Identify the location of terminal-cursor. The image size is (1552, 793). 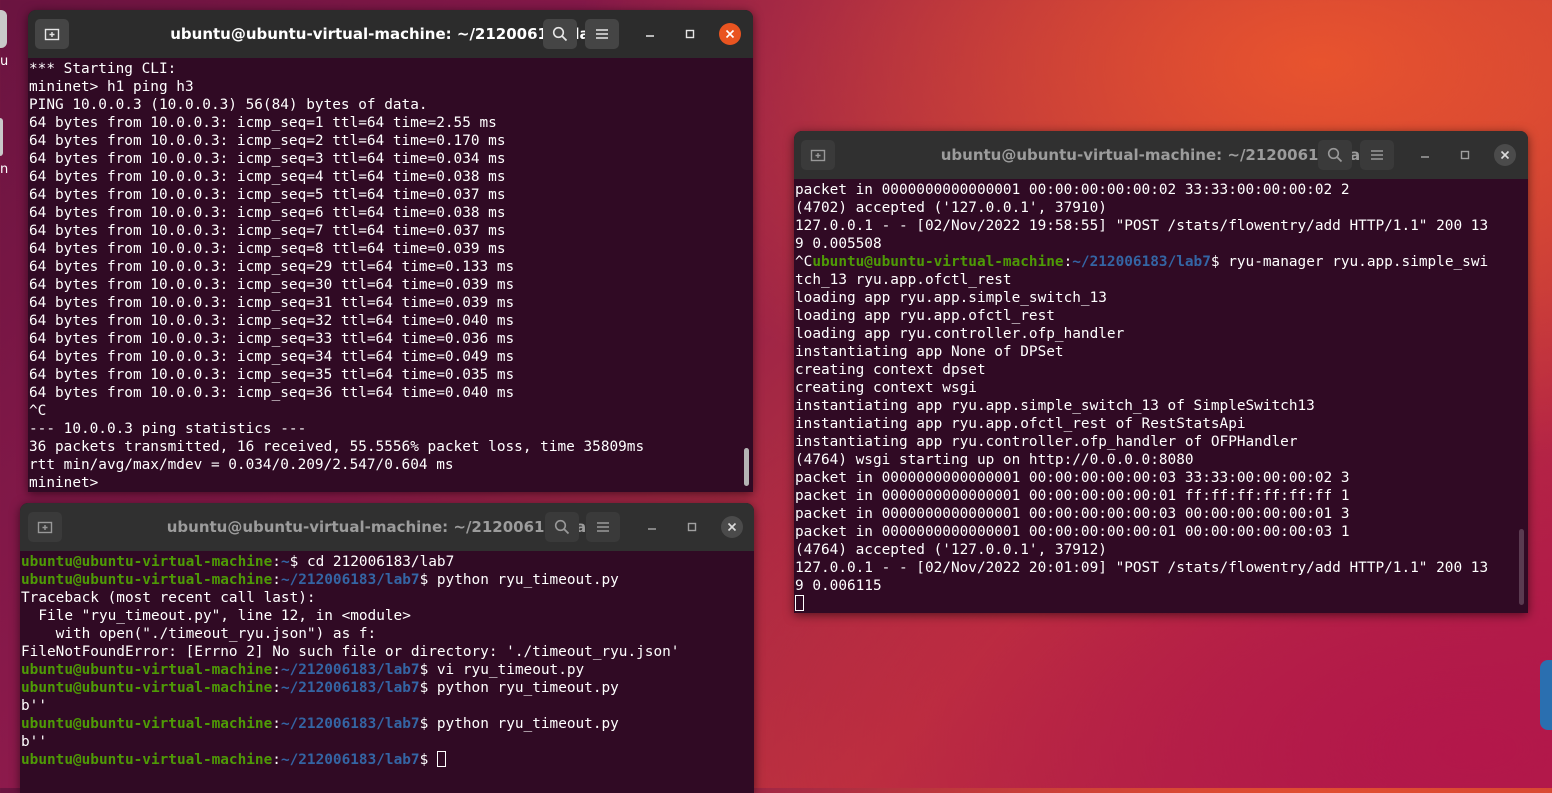
(799, 603).